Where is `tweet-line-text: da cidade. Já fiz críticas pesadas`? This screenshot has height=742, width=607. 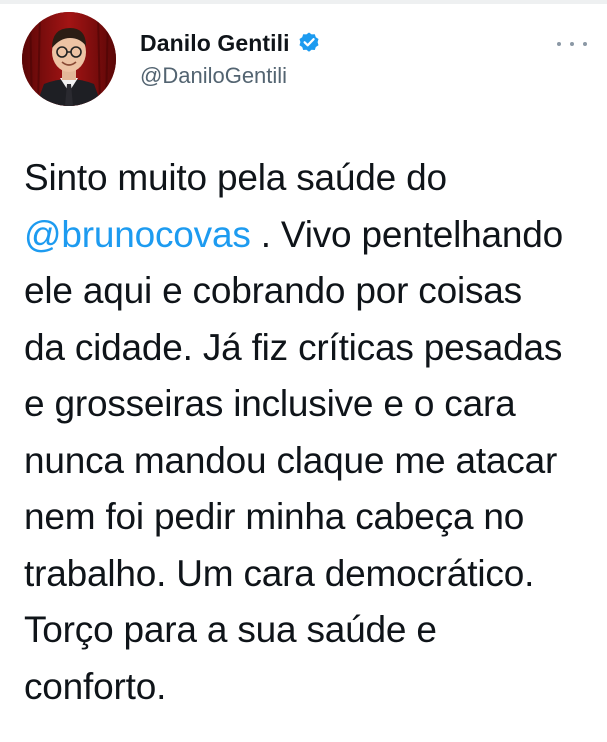 tweet-line-text: da cidade. Já fiz críticas pesadas is located at coordinates (293, 347).